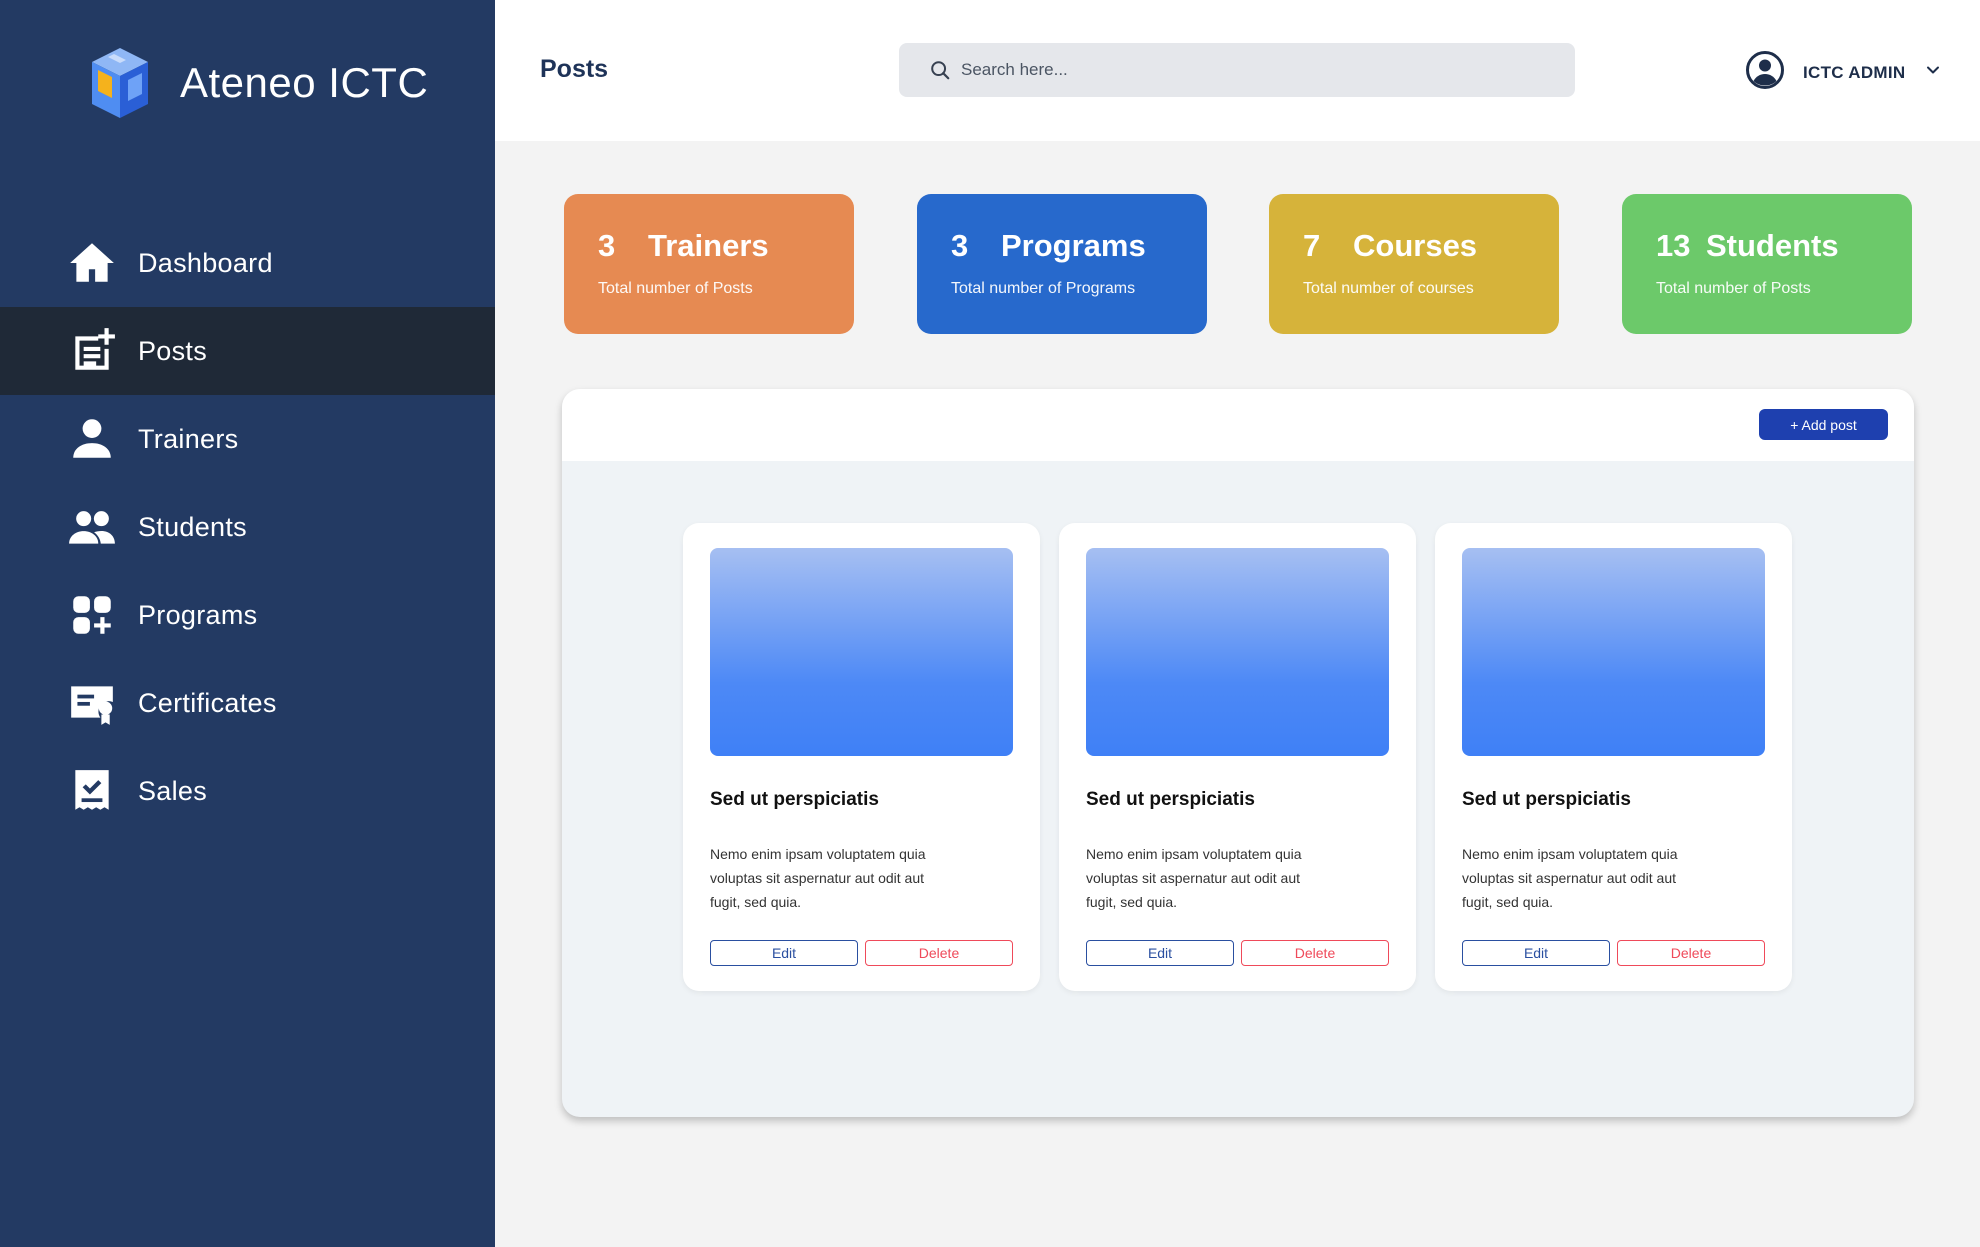 This screenshot has width=1980, height=1247. What do you see at coordinates (1414, 264) in the screenshot?
I see `stat-card-courses: 7 Courses Total number of courses` at bounding box center [1414, 264].